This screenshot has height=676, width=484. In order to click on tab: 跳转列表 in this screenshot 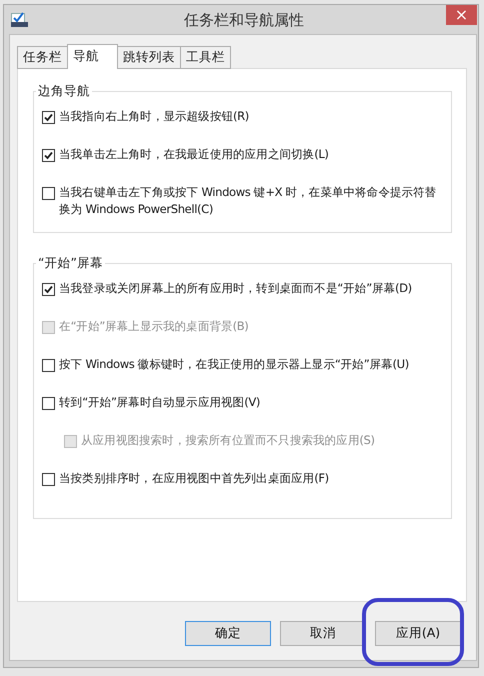, I will do `click(149, 57)`.